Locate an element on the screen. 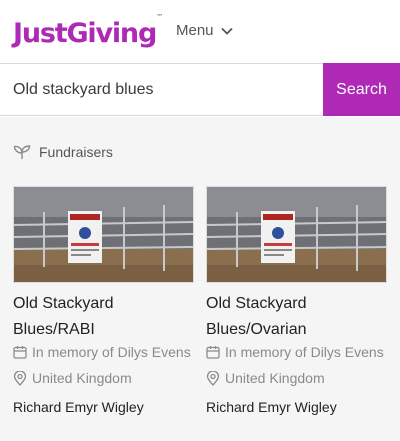 The height and width of the screenshot is (441, 400). fundraiser-title: Old Stackyard Blues/Ovarian is located at coordinates (295, 317).